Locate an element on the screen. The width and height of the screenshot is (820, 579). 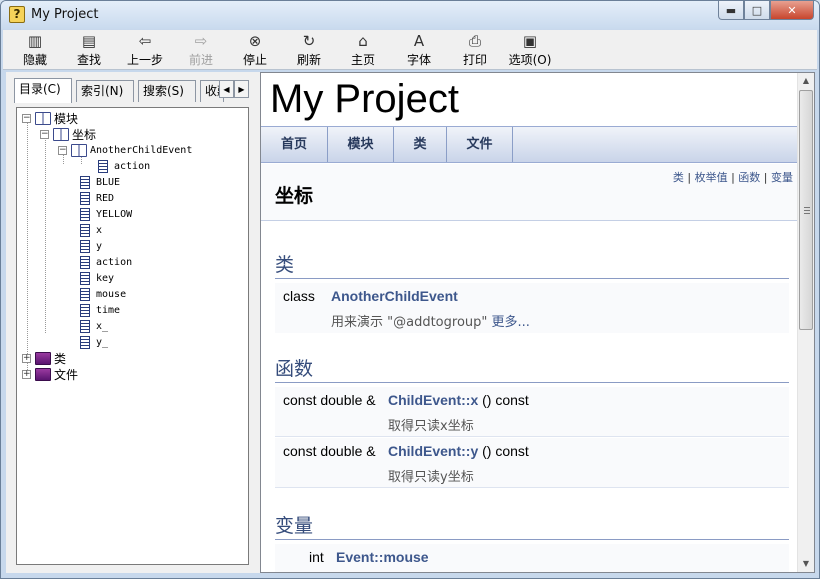
stop-label: 停止 is located at coordinates (254, 60).